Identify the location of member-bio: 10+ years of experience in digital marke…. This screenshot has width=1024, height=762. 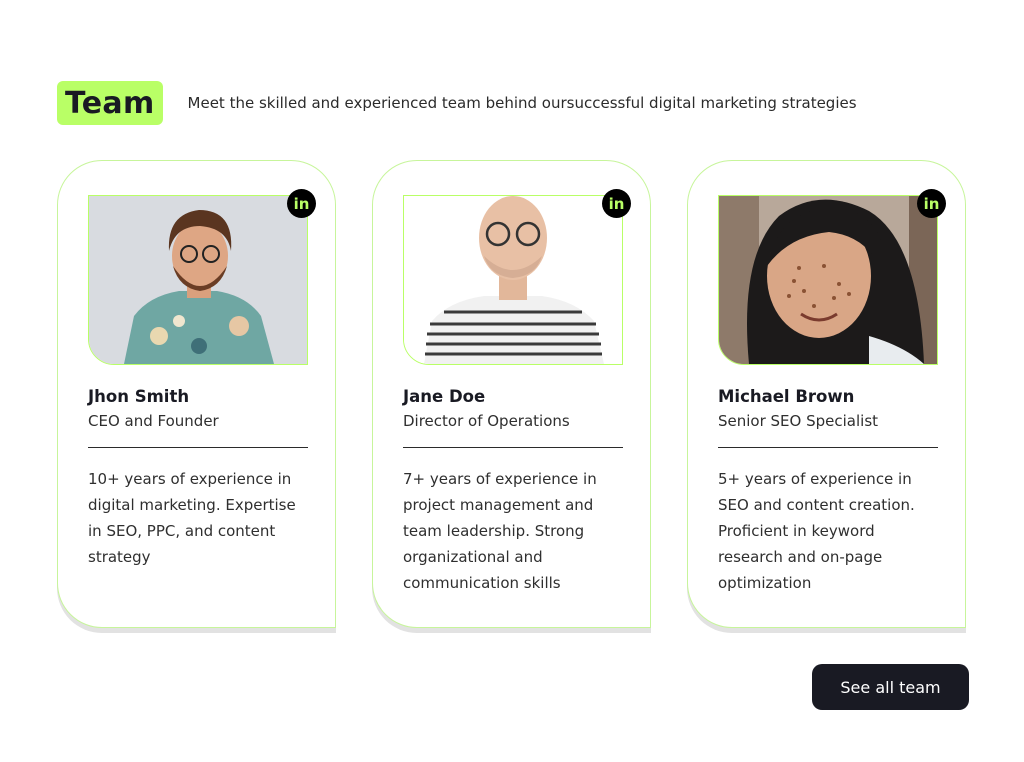
(192, 518).